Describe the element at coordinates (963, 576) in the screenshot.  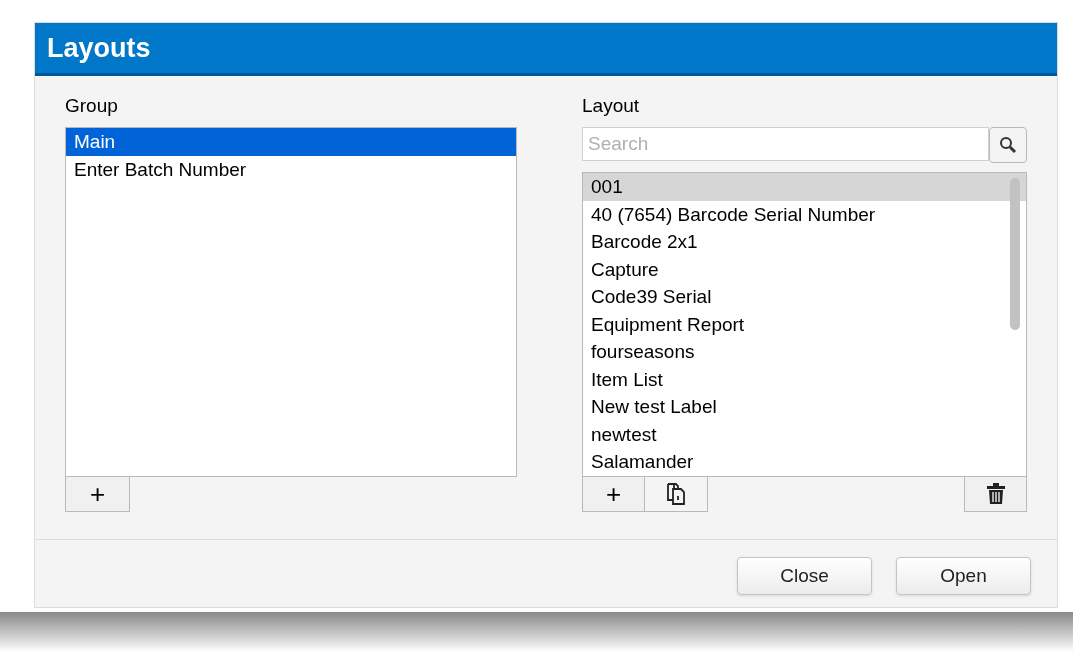
I see `dialog-button: Open` at that location.